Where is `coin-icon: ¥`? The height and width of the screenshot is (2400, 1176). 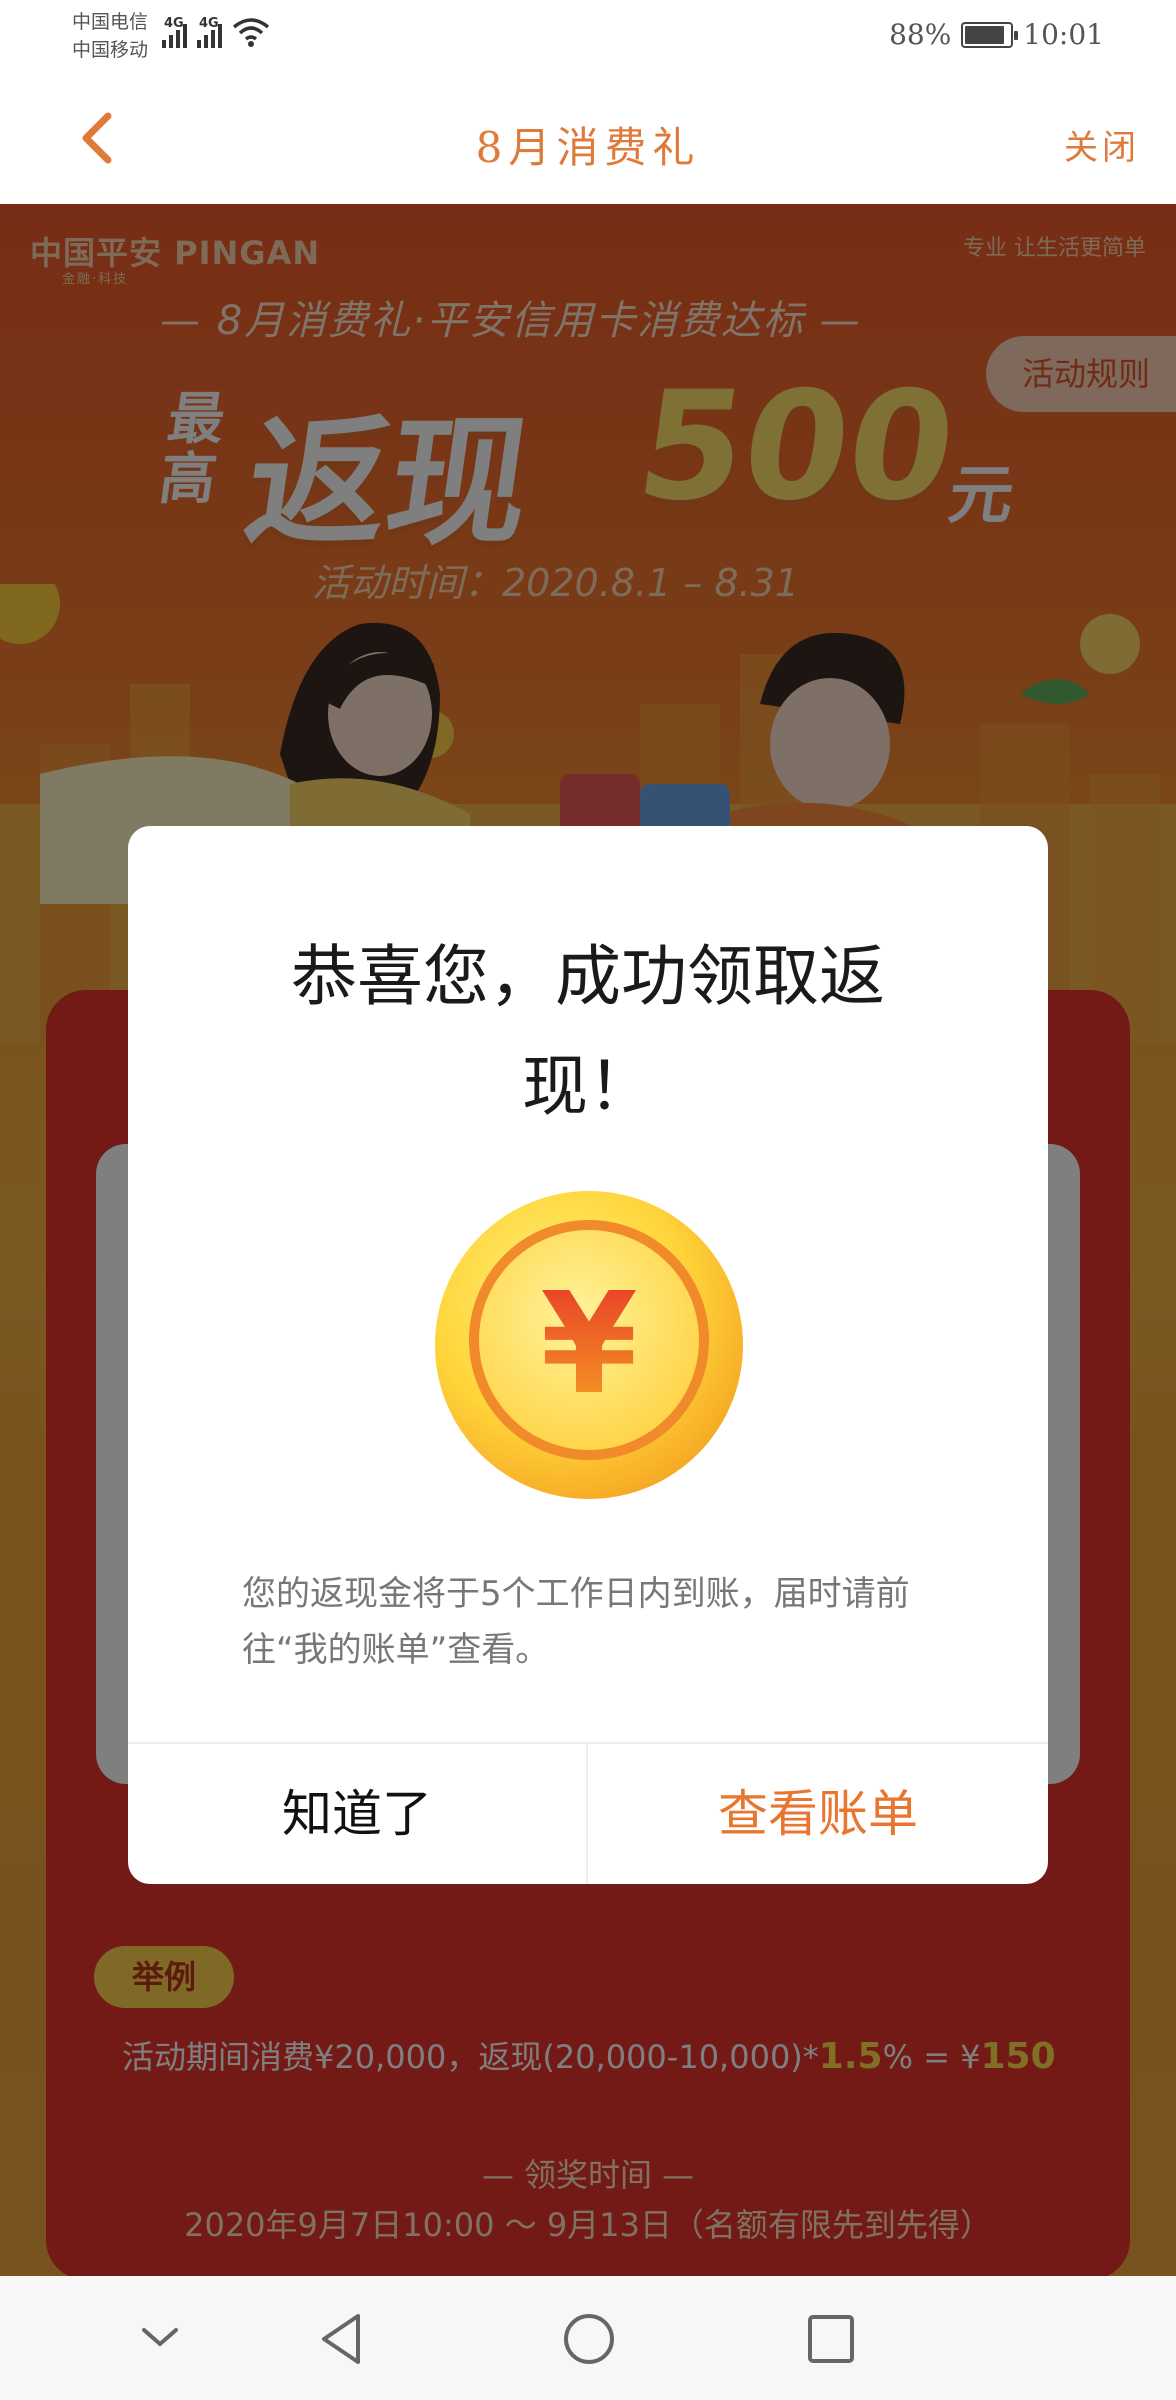
coin-icon: ¥ is located at coordinates (589, 1345).